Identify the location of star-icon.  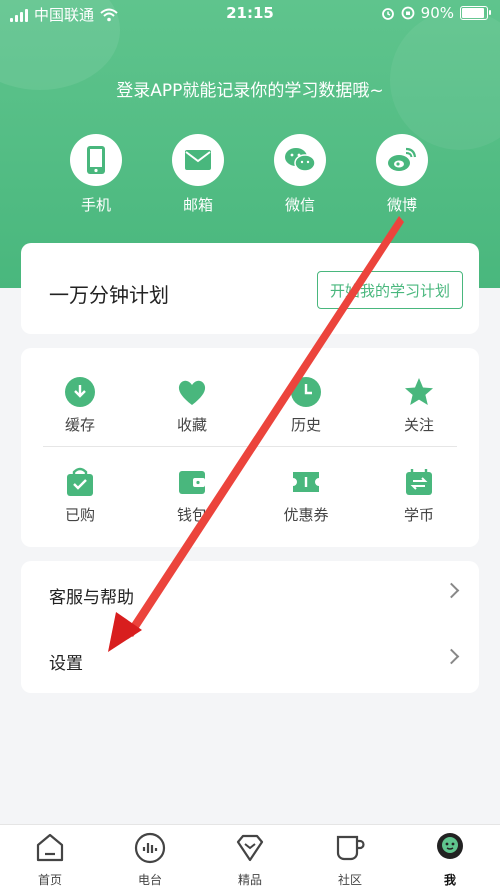
(419, 392).